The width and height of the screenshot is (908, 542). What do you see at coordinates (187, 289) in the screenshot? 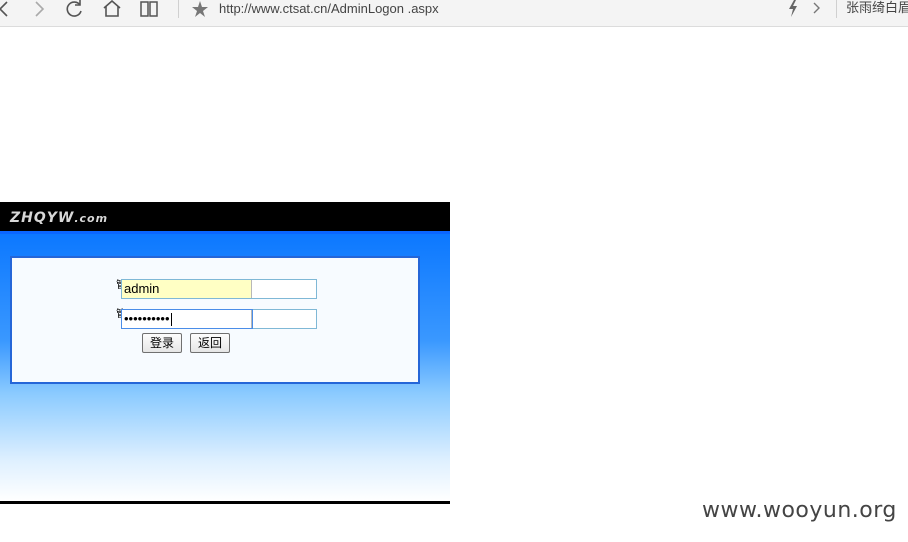
I see `username-input: admin` at bounding box center [187, 289].